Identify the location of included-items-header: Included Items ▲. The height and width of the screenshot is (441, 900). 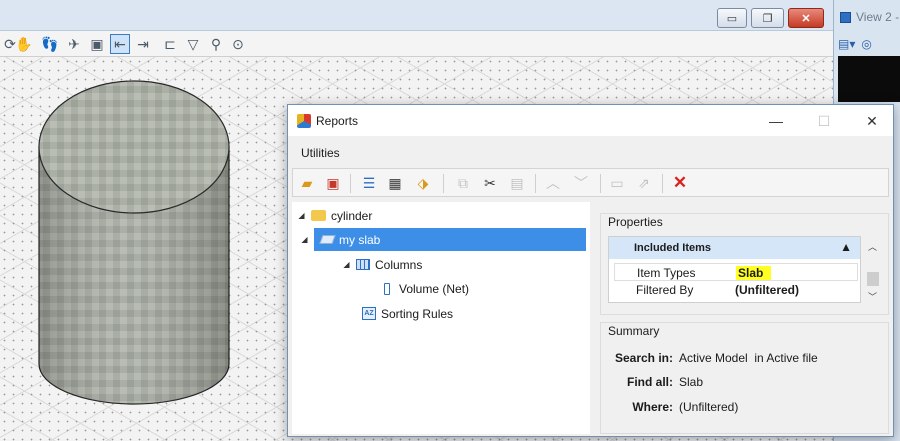
(734, 248).